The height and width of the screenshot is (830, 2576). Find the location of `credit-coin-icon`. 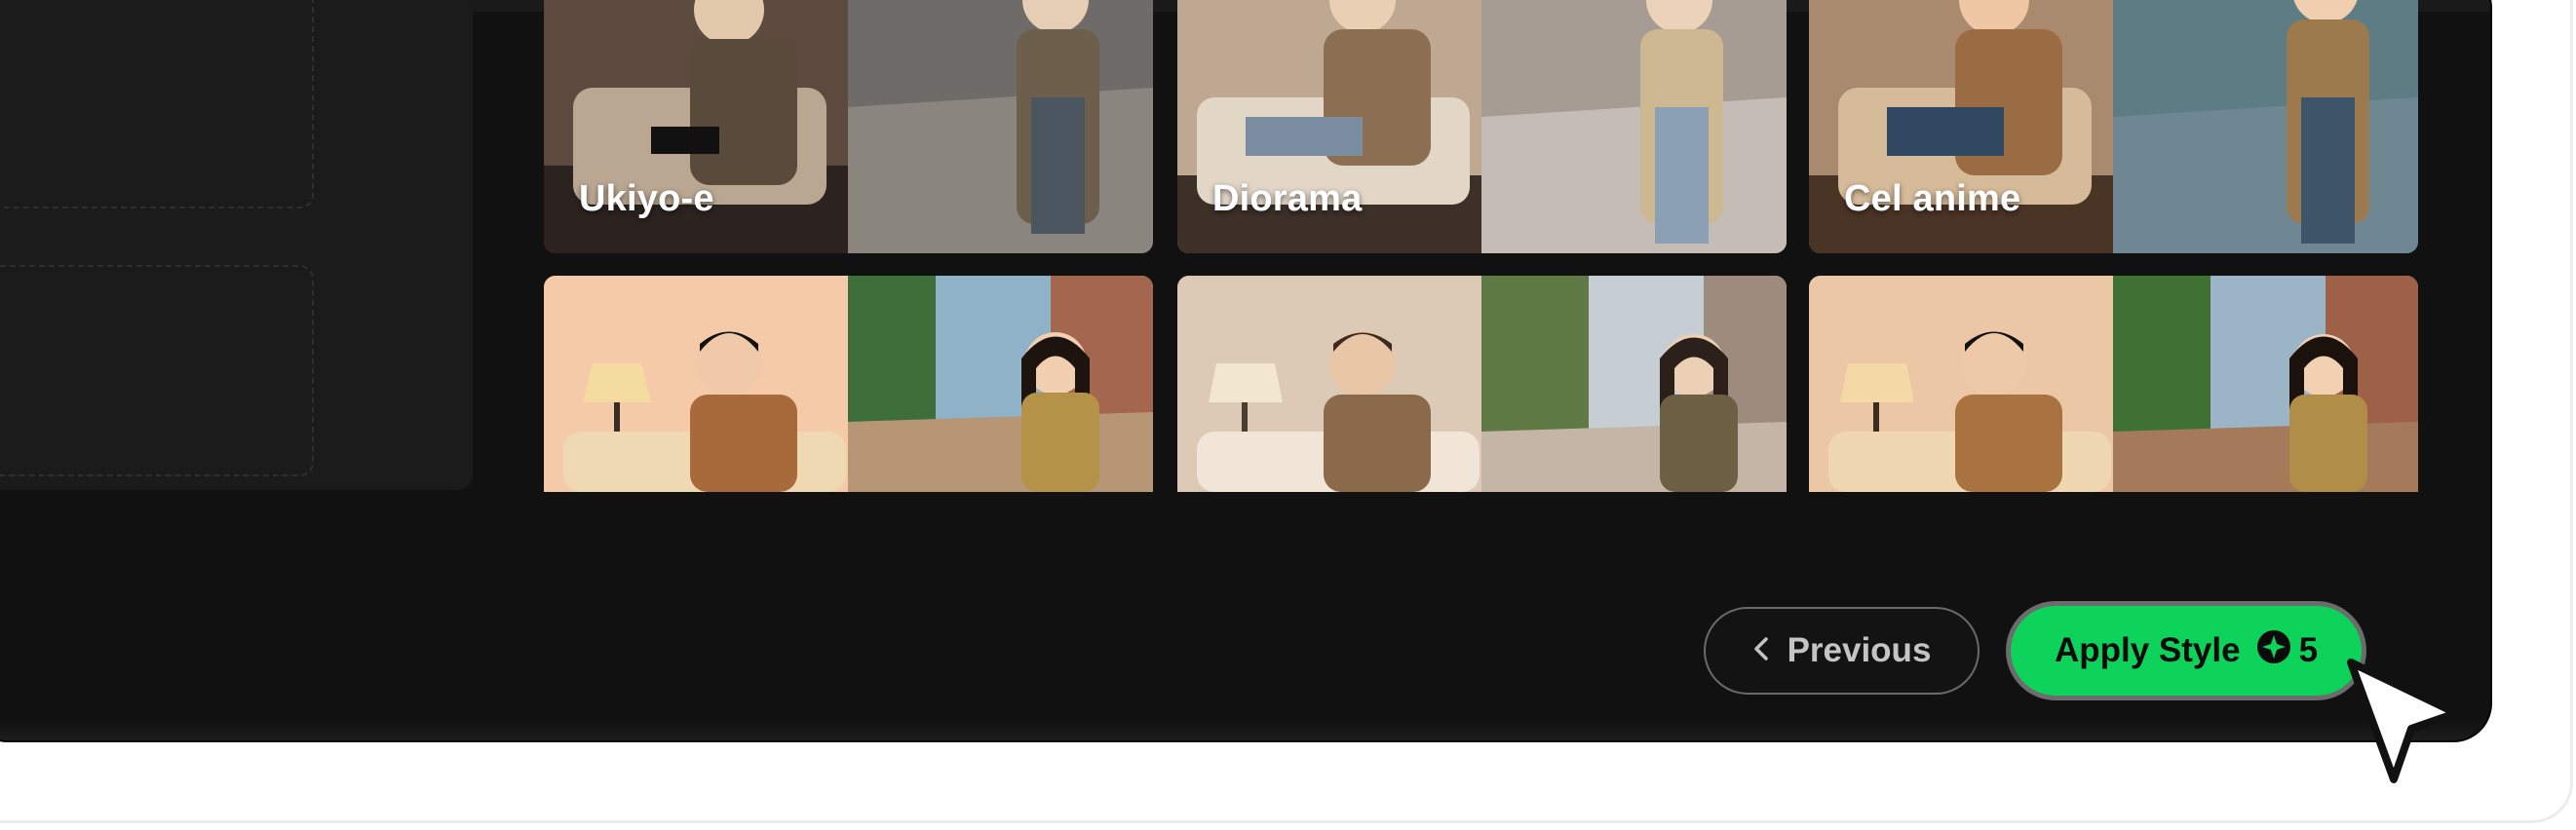

credit-coin-icon is located at coordinates (2273, 651).